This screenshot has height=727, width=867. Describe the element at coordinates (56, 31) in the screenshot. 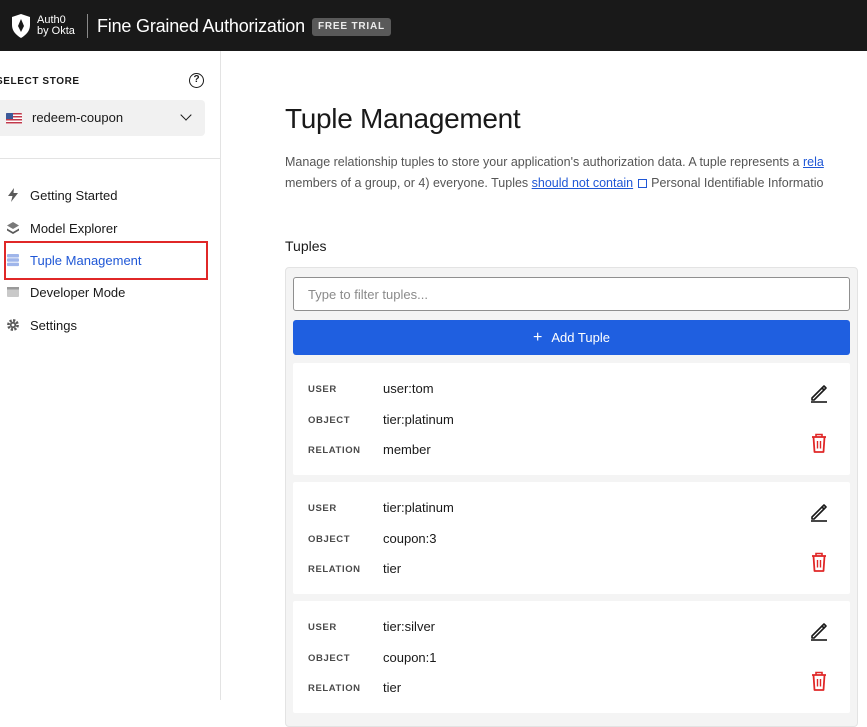

I see `brand-line-2: by Okta` at that location.